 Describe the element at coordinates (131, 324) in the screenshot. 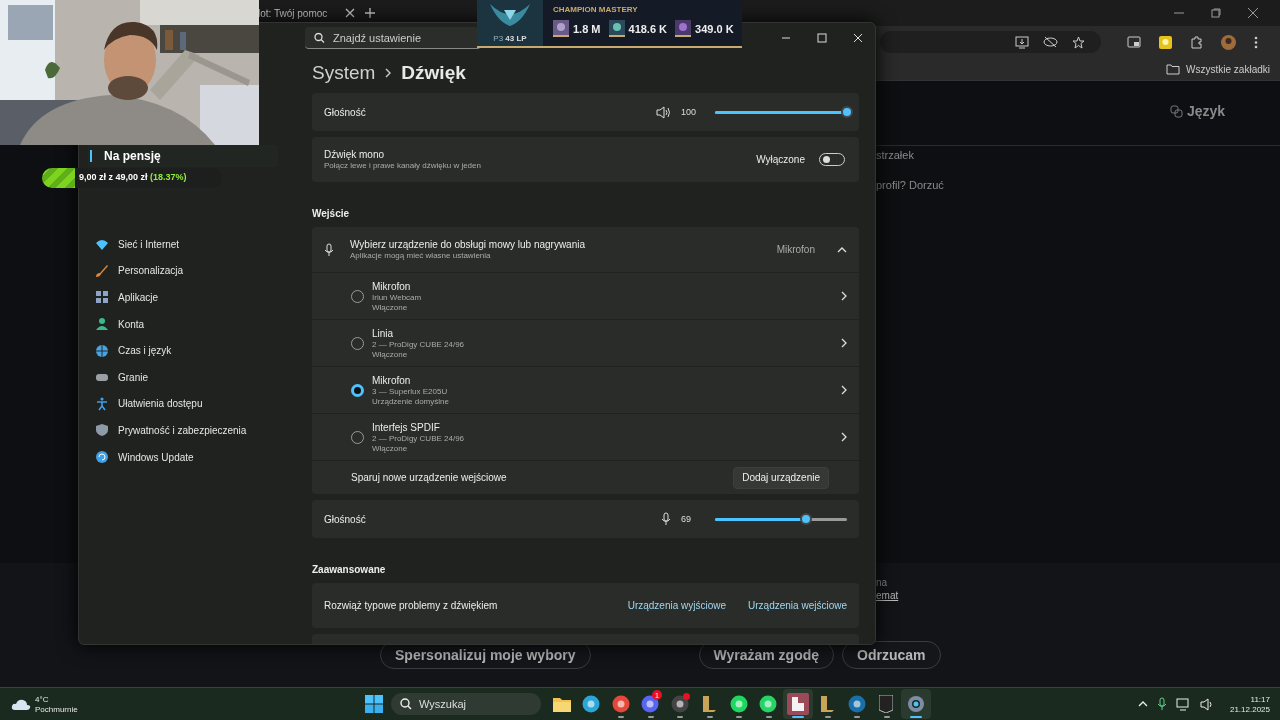

I see `sidebar-label: Konta` at that location.